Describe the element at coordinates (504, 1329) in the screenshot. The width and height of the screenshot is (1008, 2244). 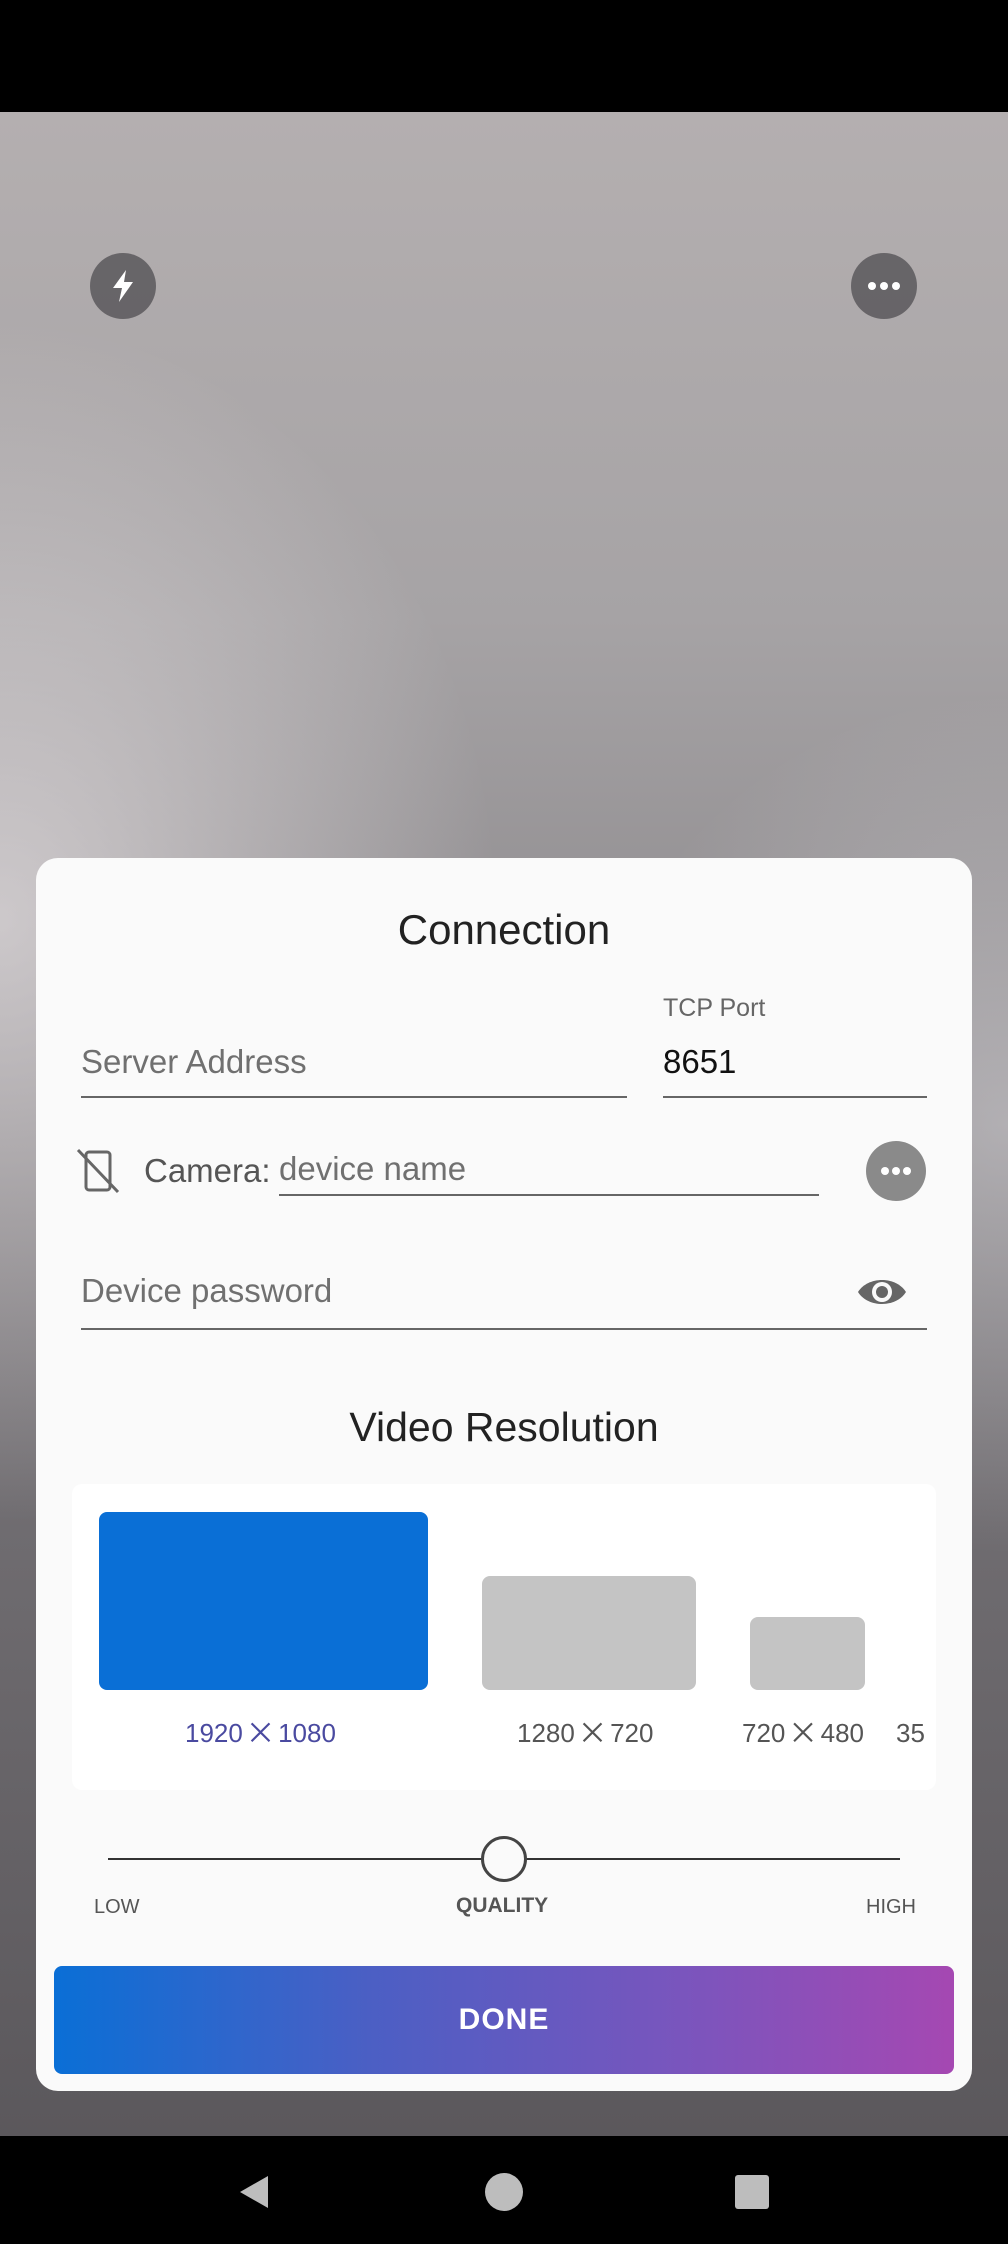
I see `device-password-underline` at that location.